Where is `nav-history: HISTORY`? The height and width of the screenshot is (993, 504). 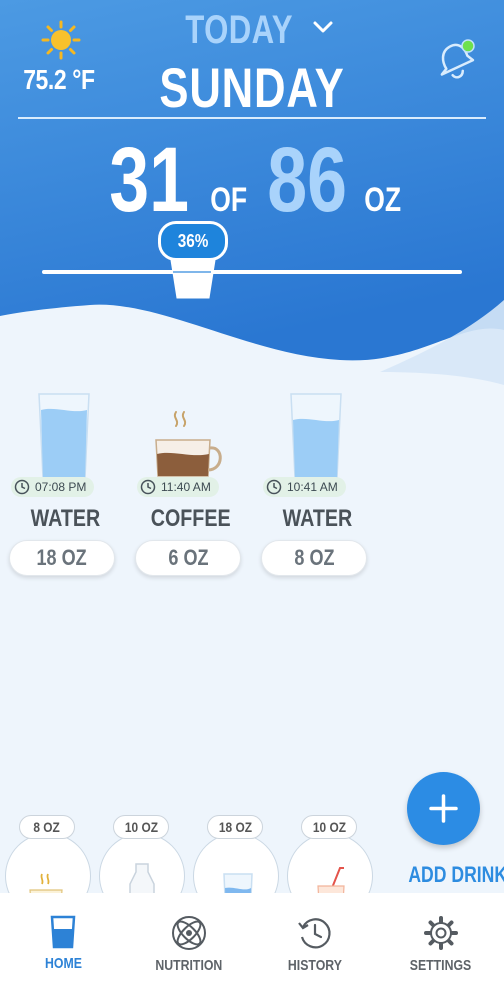
nav-history: HISTORY is located at coordinates (315, 944).